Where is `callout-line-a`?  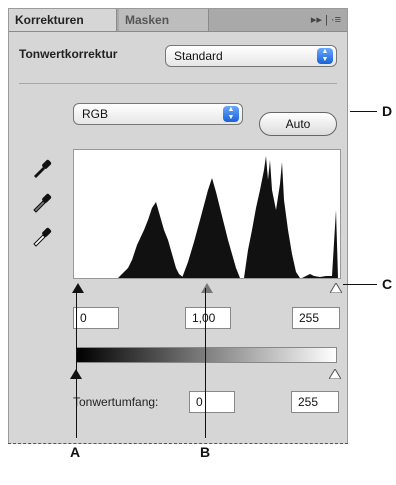 callout-line-a is located at coordinates (76, 363).